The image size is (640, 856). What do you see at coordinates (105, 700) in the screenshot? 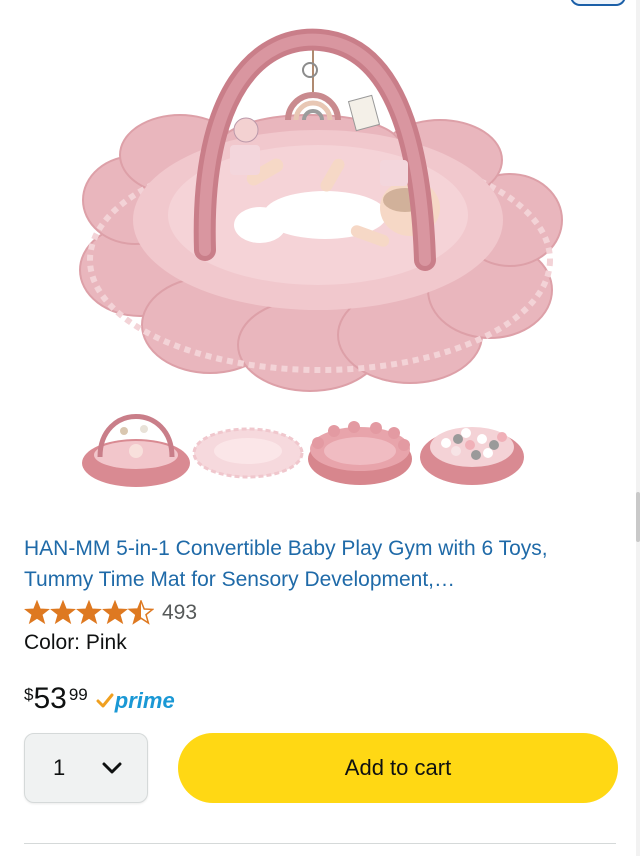
I see `prime-check-icon` at bounding box center [105, 700].